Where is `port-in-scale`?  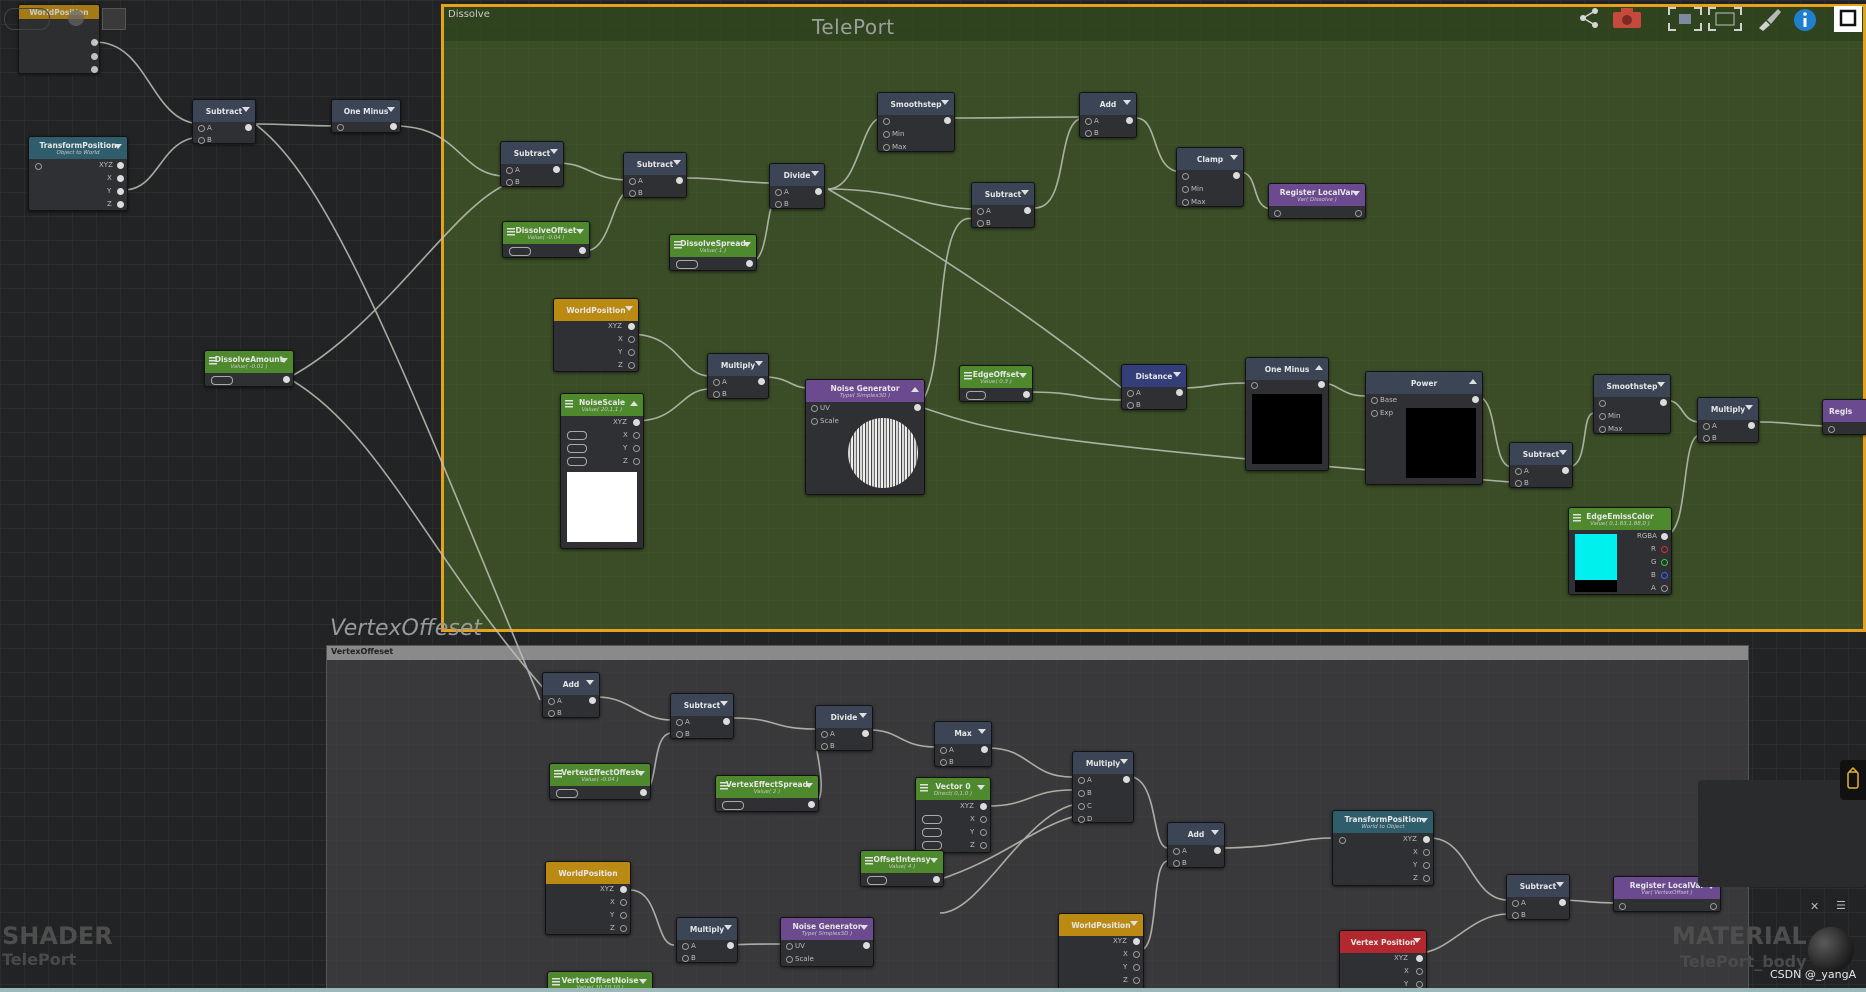 port-in-scale is located at coordinates (789, 959).